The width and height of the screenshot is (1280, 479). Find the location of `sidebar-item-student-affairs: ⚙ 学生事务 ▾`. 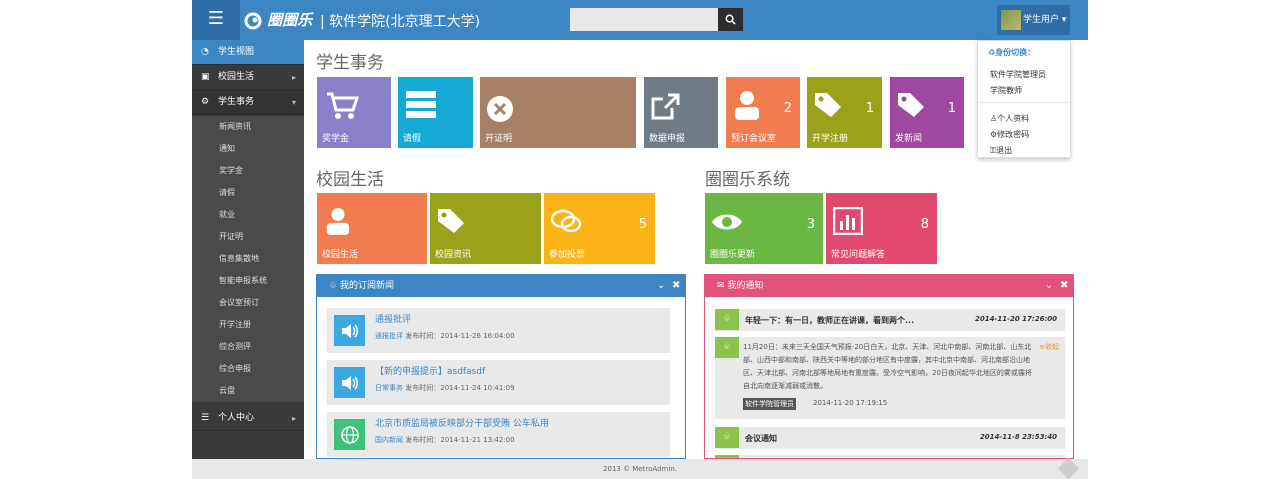

sidebar-item-student-affairs: ⚙ 学生事务 ▾ is located at coordinates (248, 102).